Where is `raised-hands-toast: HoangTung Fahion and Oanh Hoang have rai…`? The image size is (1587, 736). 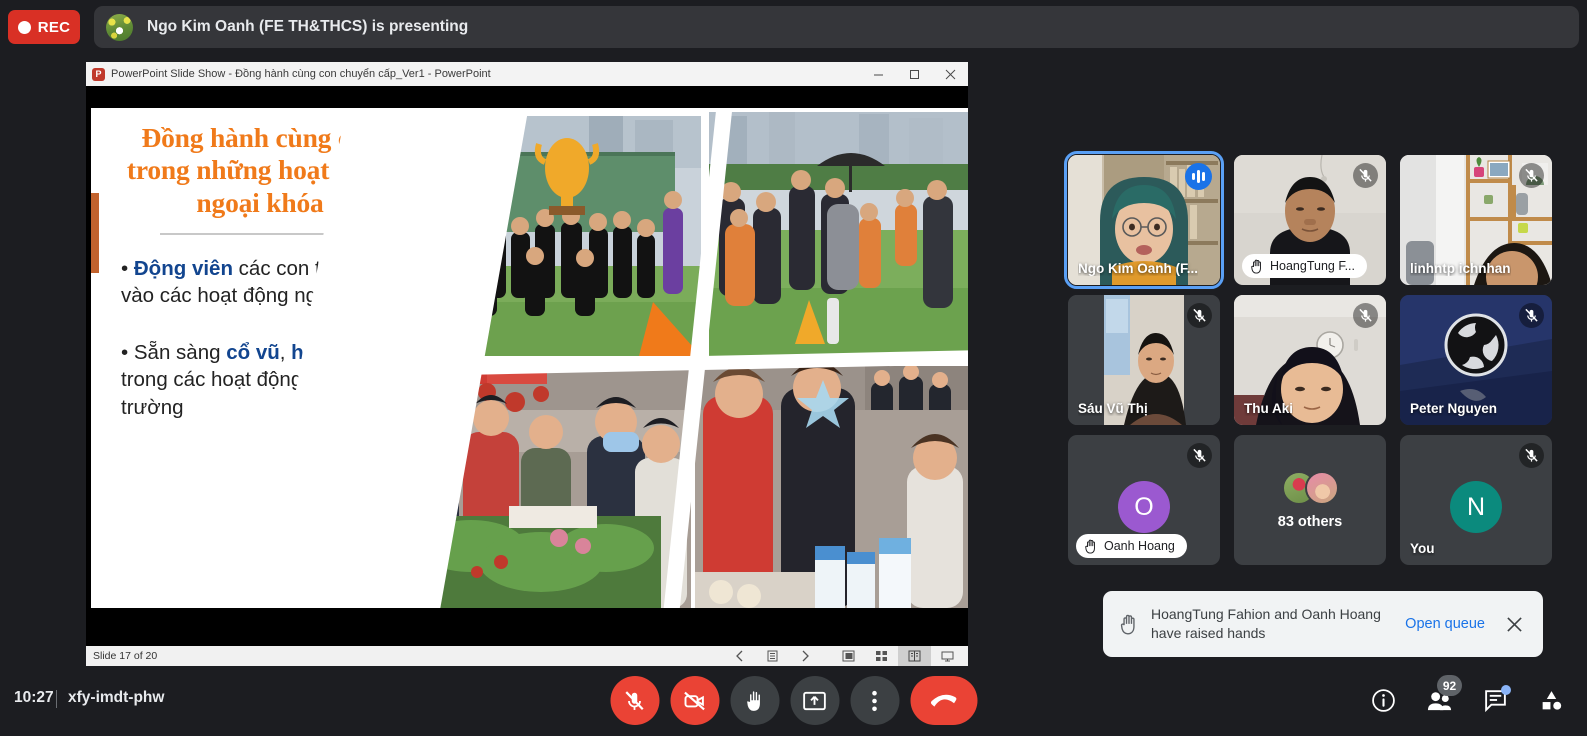
raised-hands-toast: HoangTung Fahion and Oanh Hoang have rai… is located at coordinates (1323, 624).